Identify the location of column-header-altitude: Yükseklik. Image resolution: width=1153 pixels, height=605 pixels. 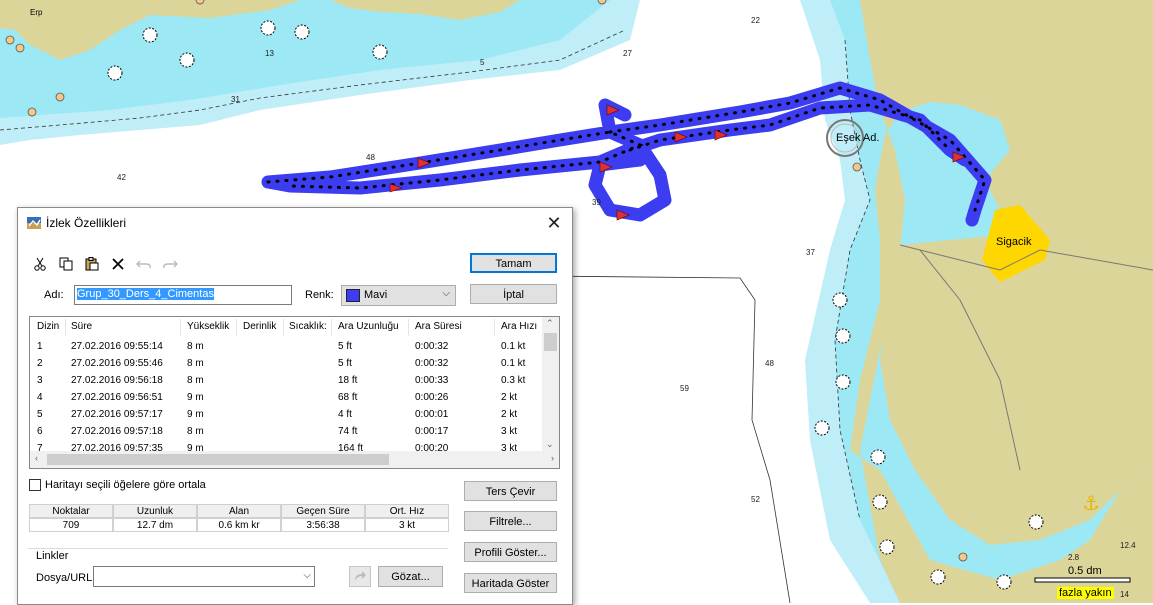
(208, 326).